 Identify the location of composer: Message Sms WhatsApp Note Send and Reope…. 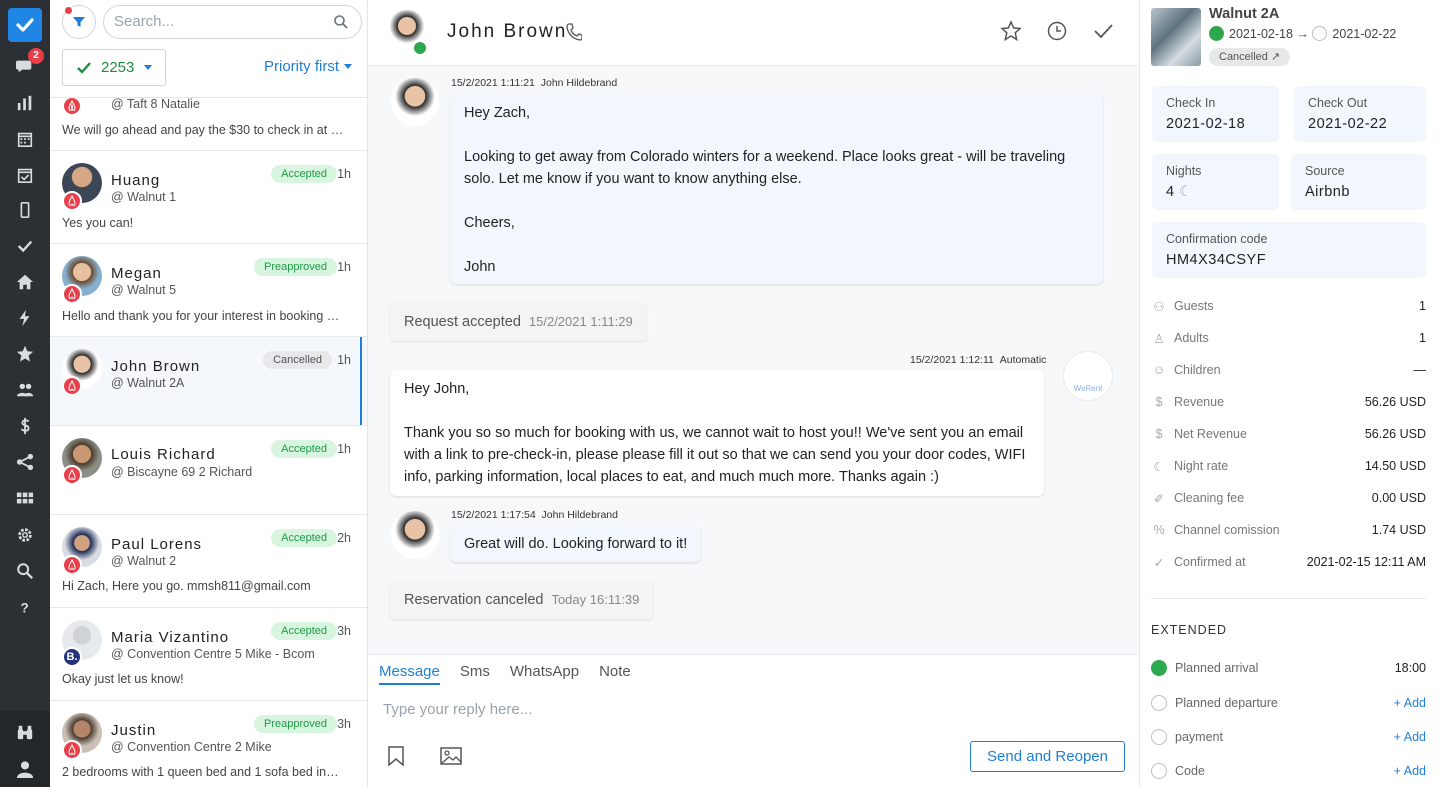
(753, 720).